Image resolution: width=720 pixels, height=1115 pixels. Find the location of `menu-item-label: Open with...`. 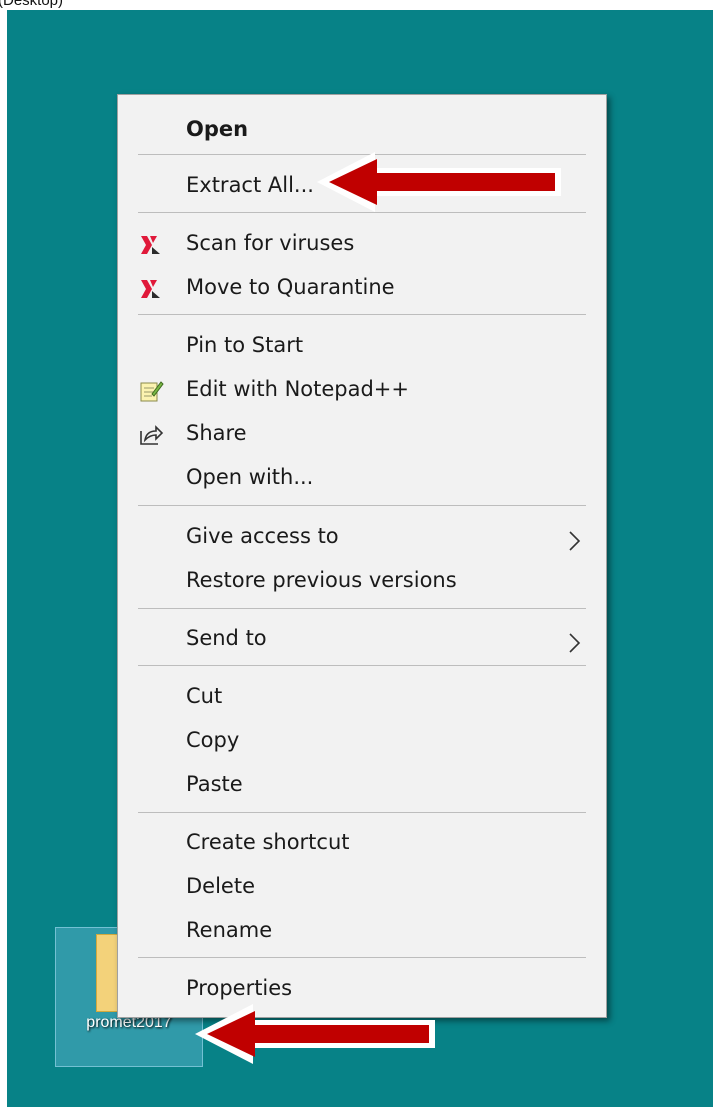

menu-item-label: Open with... is located at coordinates (250, 477).